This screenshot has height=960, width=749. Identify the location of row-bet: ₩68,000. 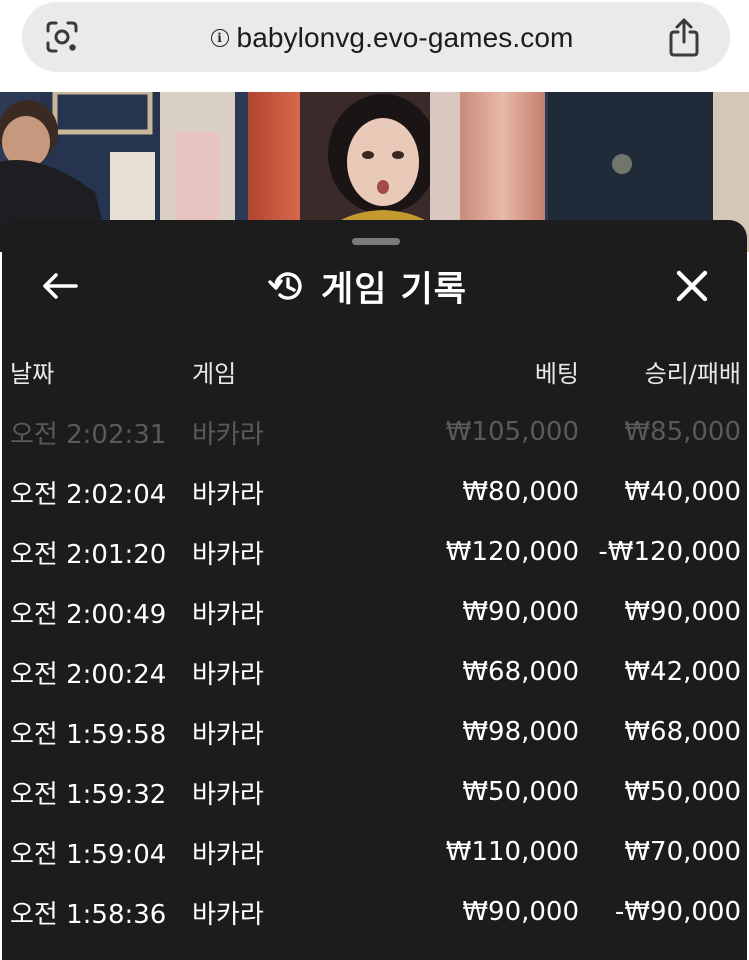
(520, 672).